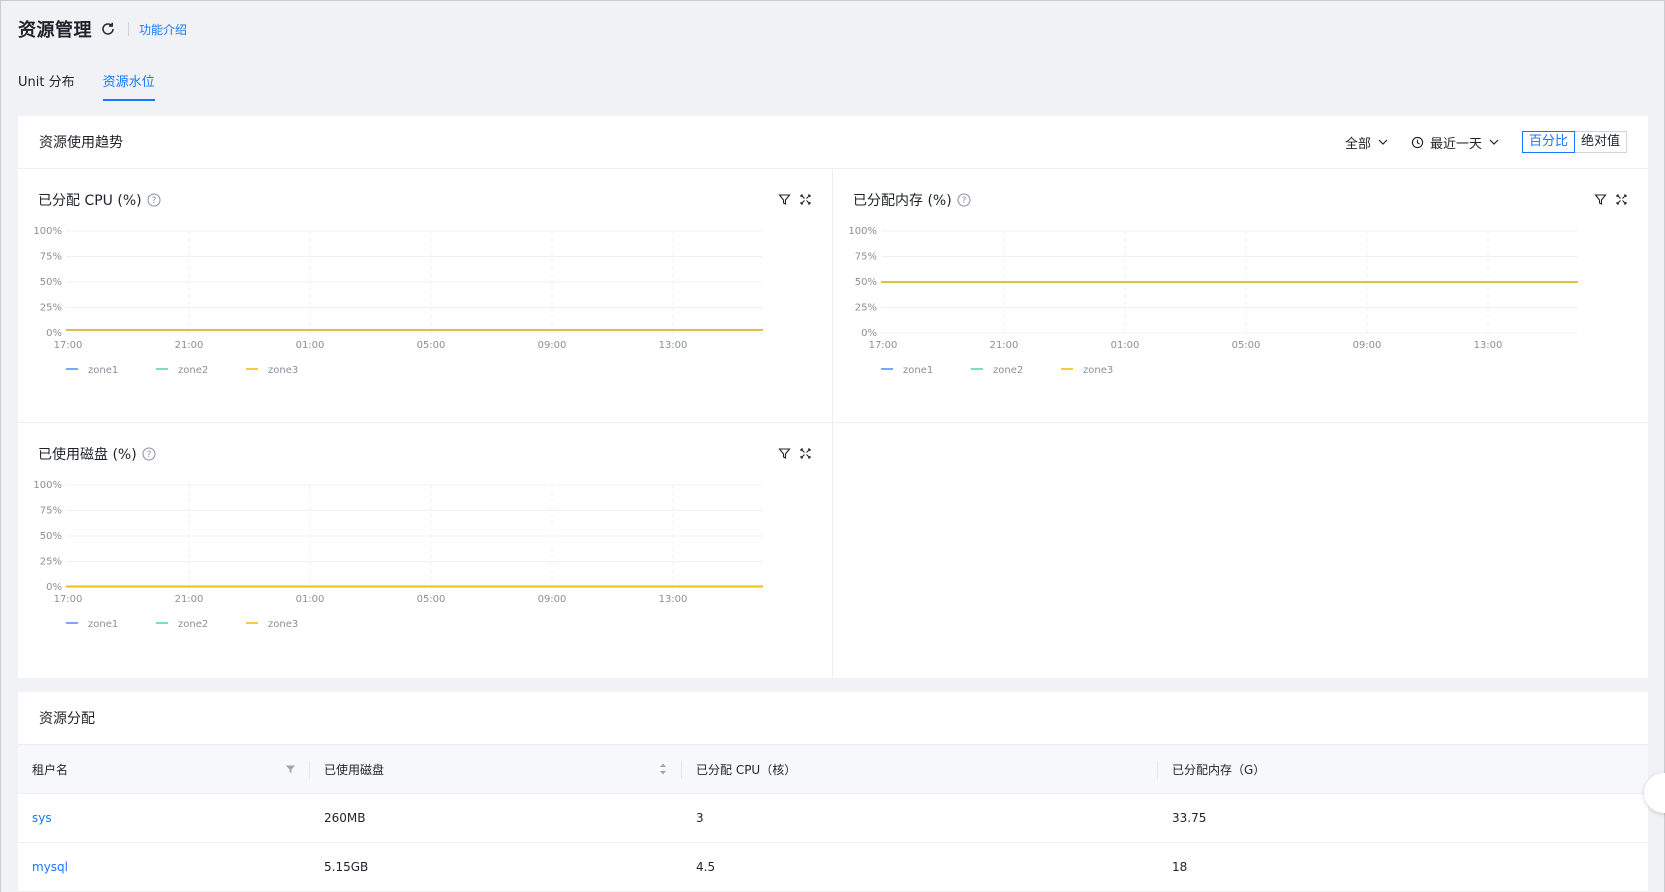  What do you see at coordinates (1548, 142) in the screenshot?
I see `mode-percent-button: 百分比` at bounding box center [1548, 142].